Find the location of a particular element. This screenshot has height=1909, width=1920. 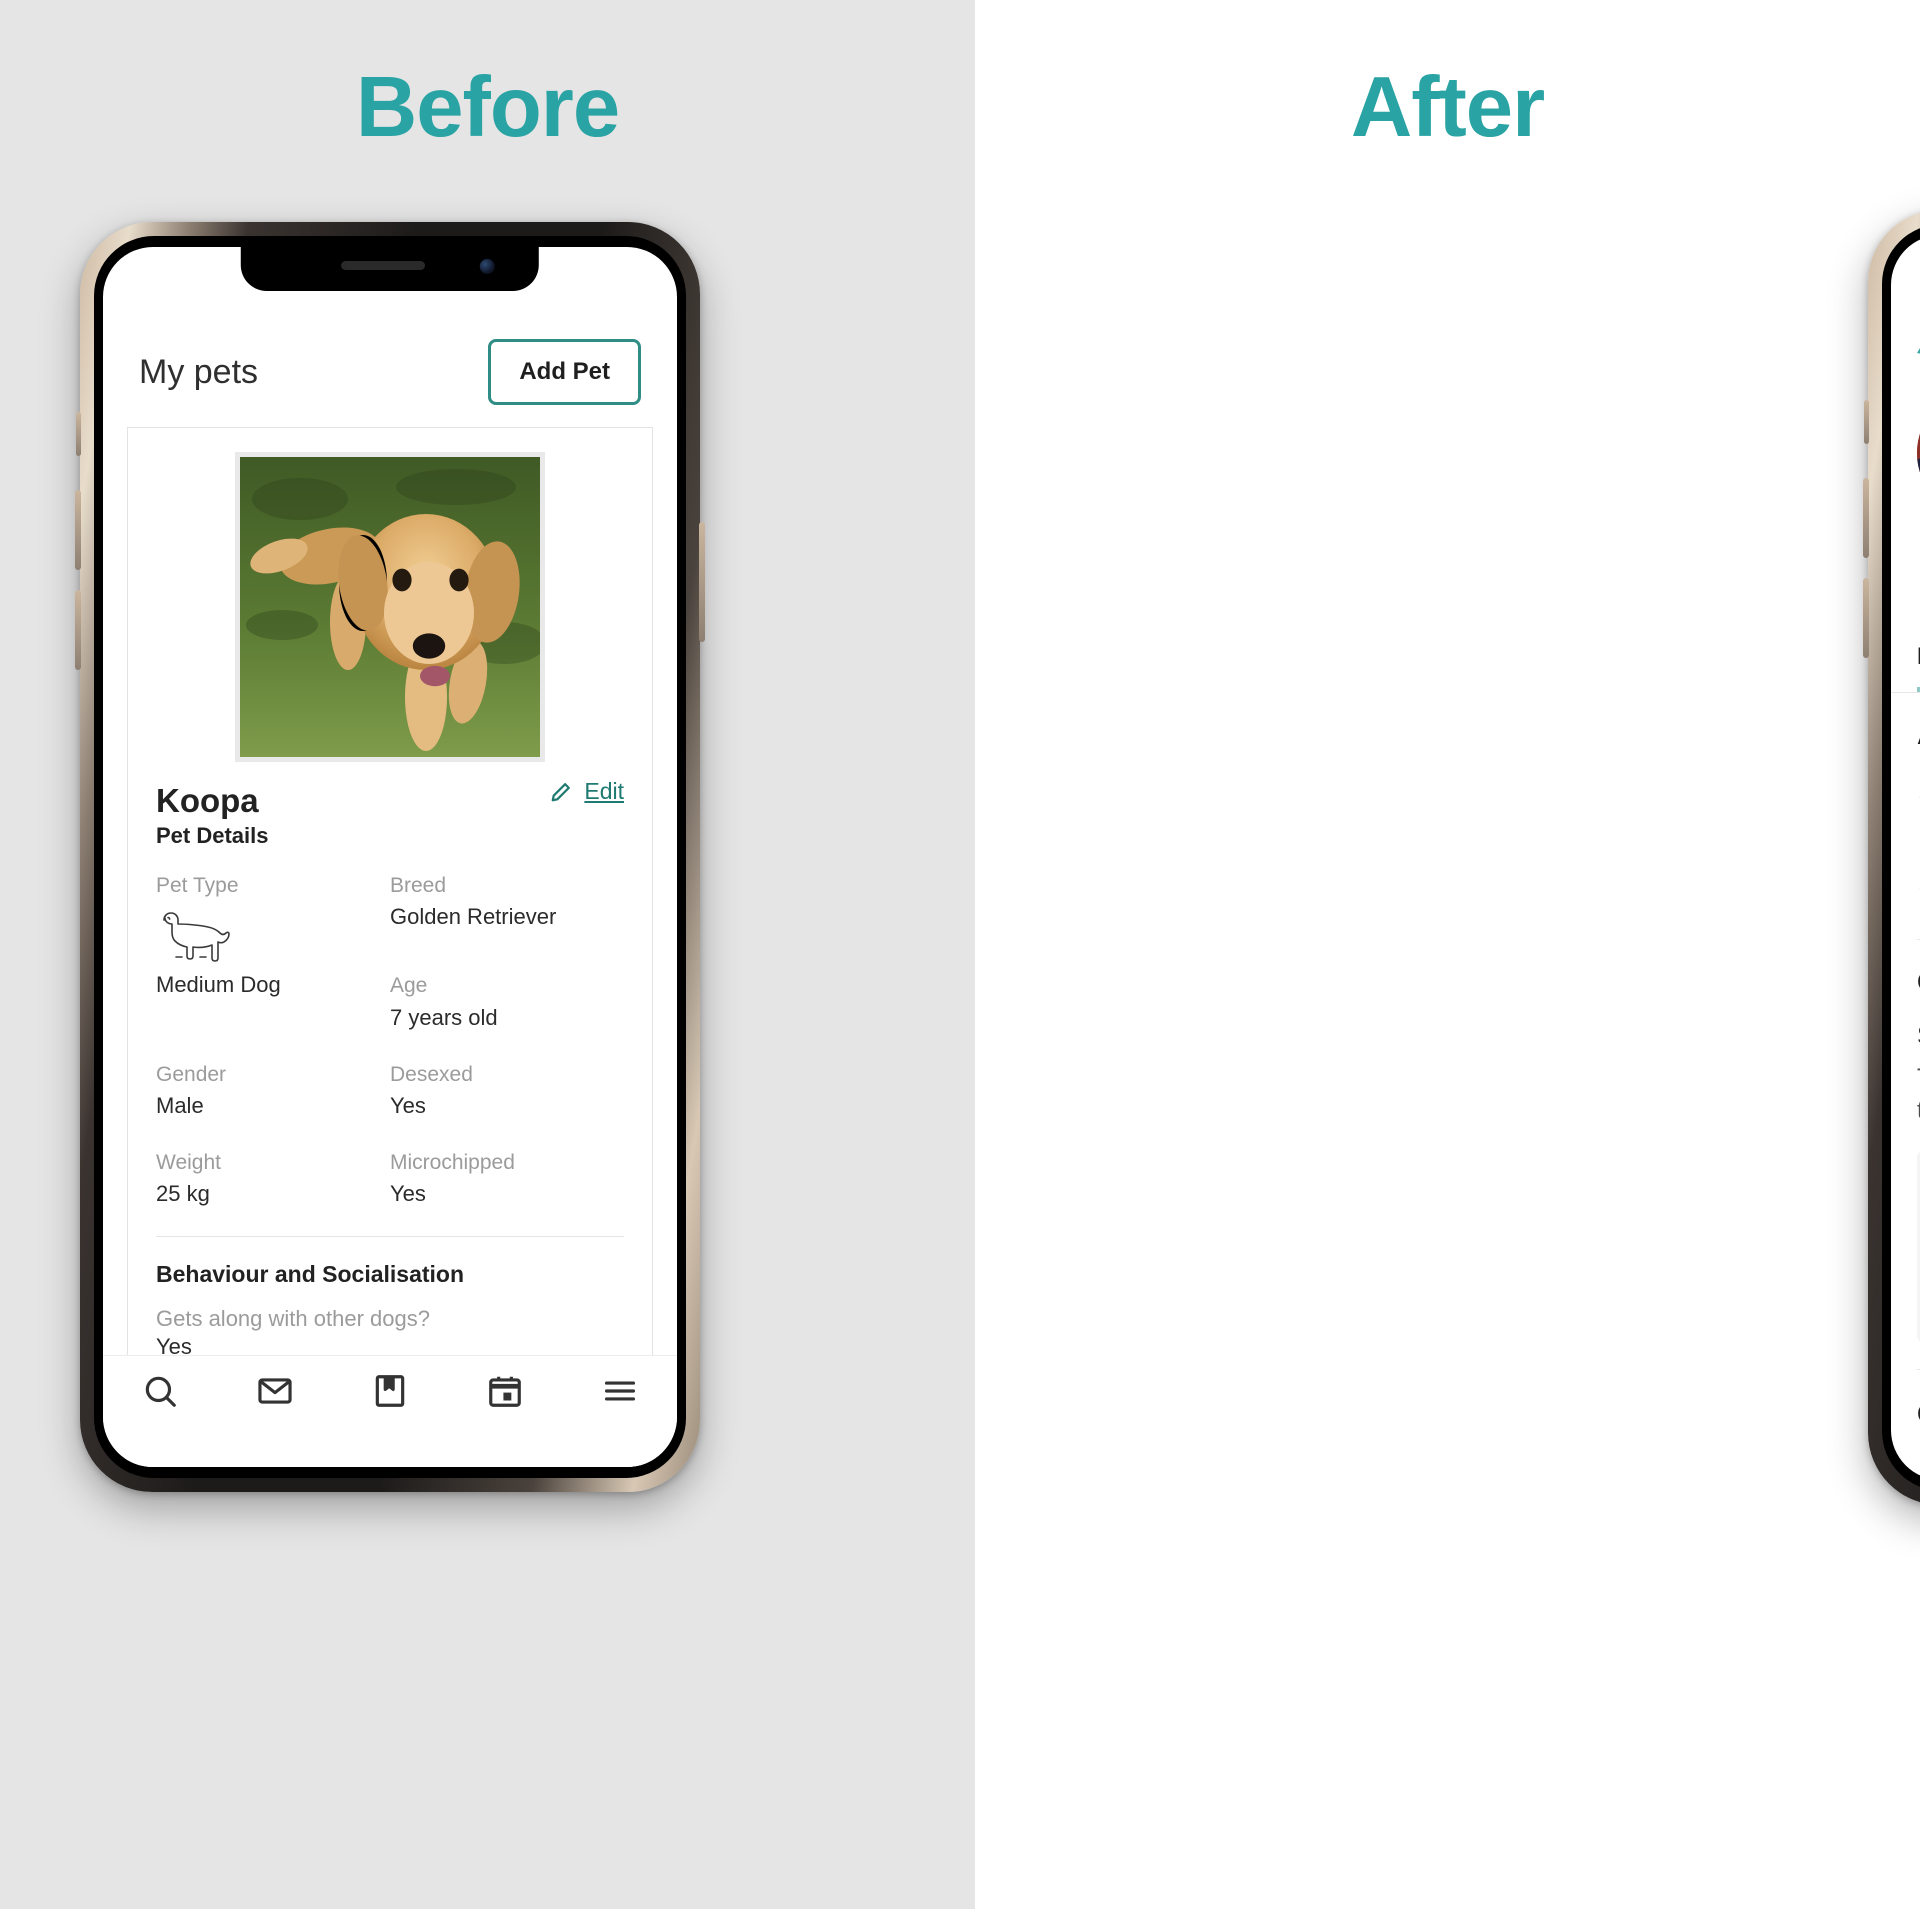

mail-icon is located at coordinates (275, 1391).